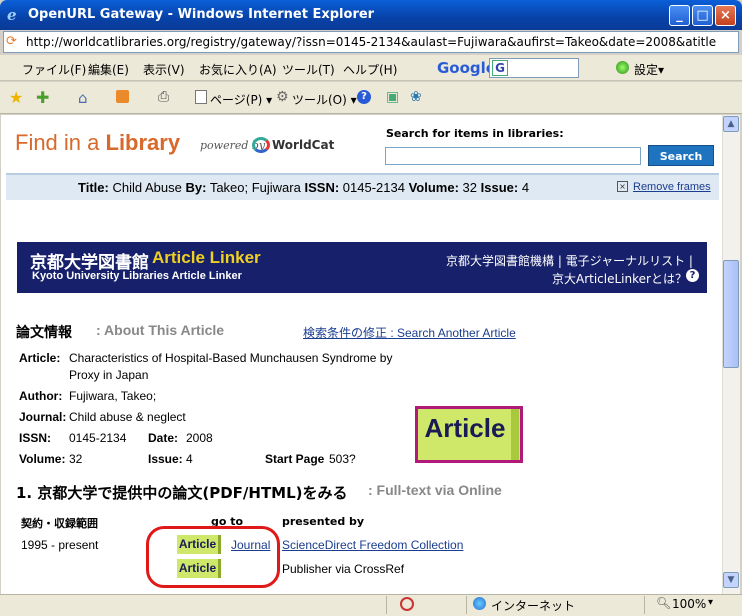  Describe the element at coordinates (323, 521) in the screenshot. I see `col-presented-header: presented by` at that location.